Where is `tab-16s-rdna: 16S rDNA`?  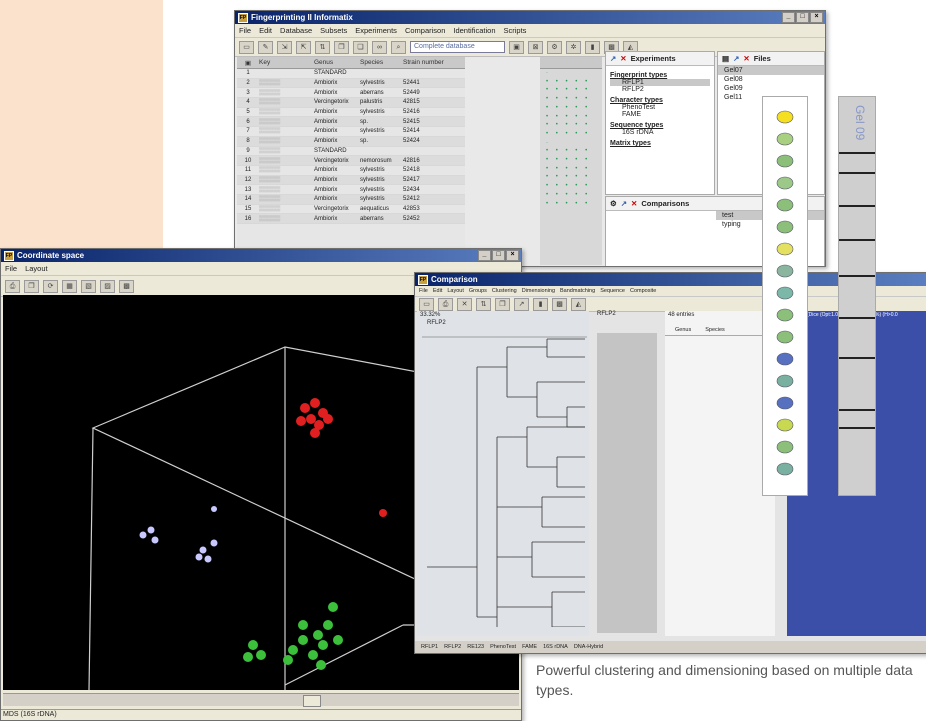
tab-16s-rdna: 16S rDNA is located at coordinates (555, 647).